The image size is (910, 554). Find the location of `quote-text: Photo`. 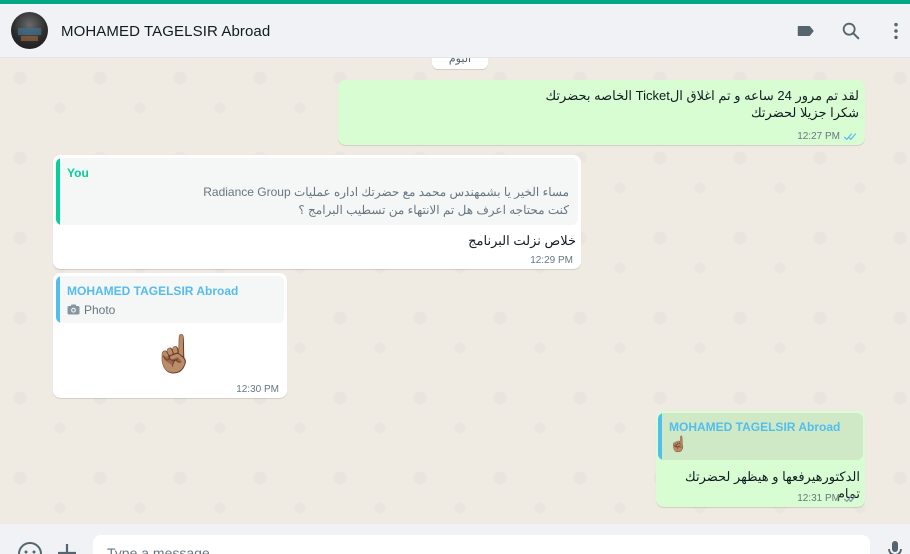

quote-text: Photo is located at coordinates (100, 310).